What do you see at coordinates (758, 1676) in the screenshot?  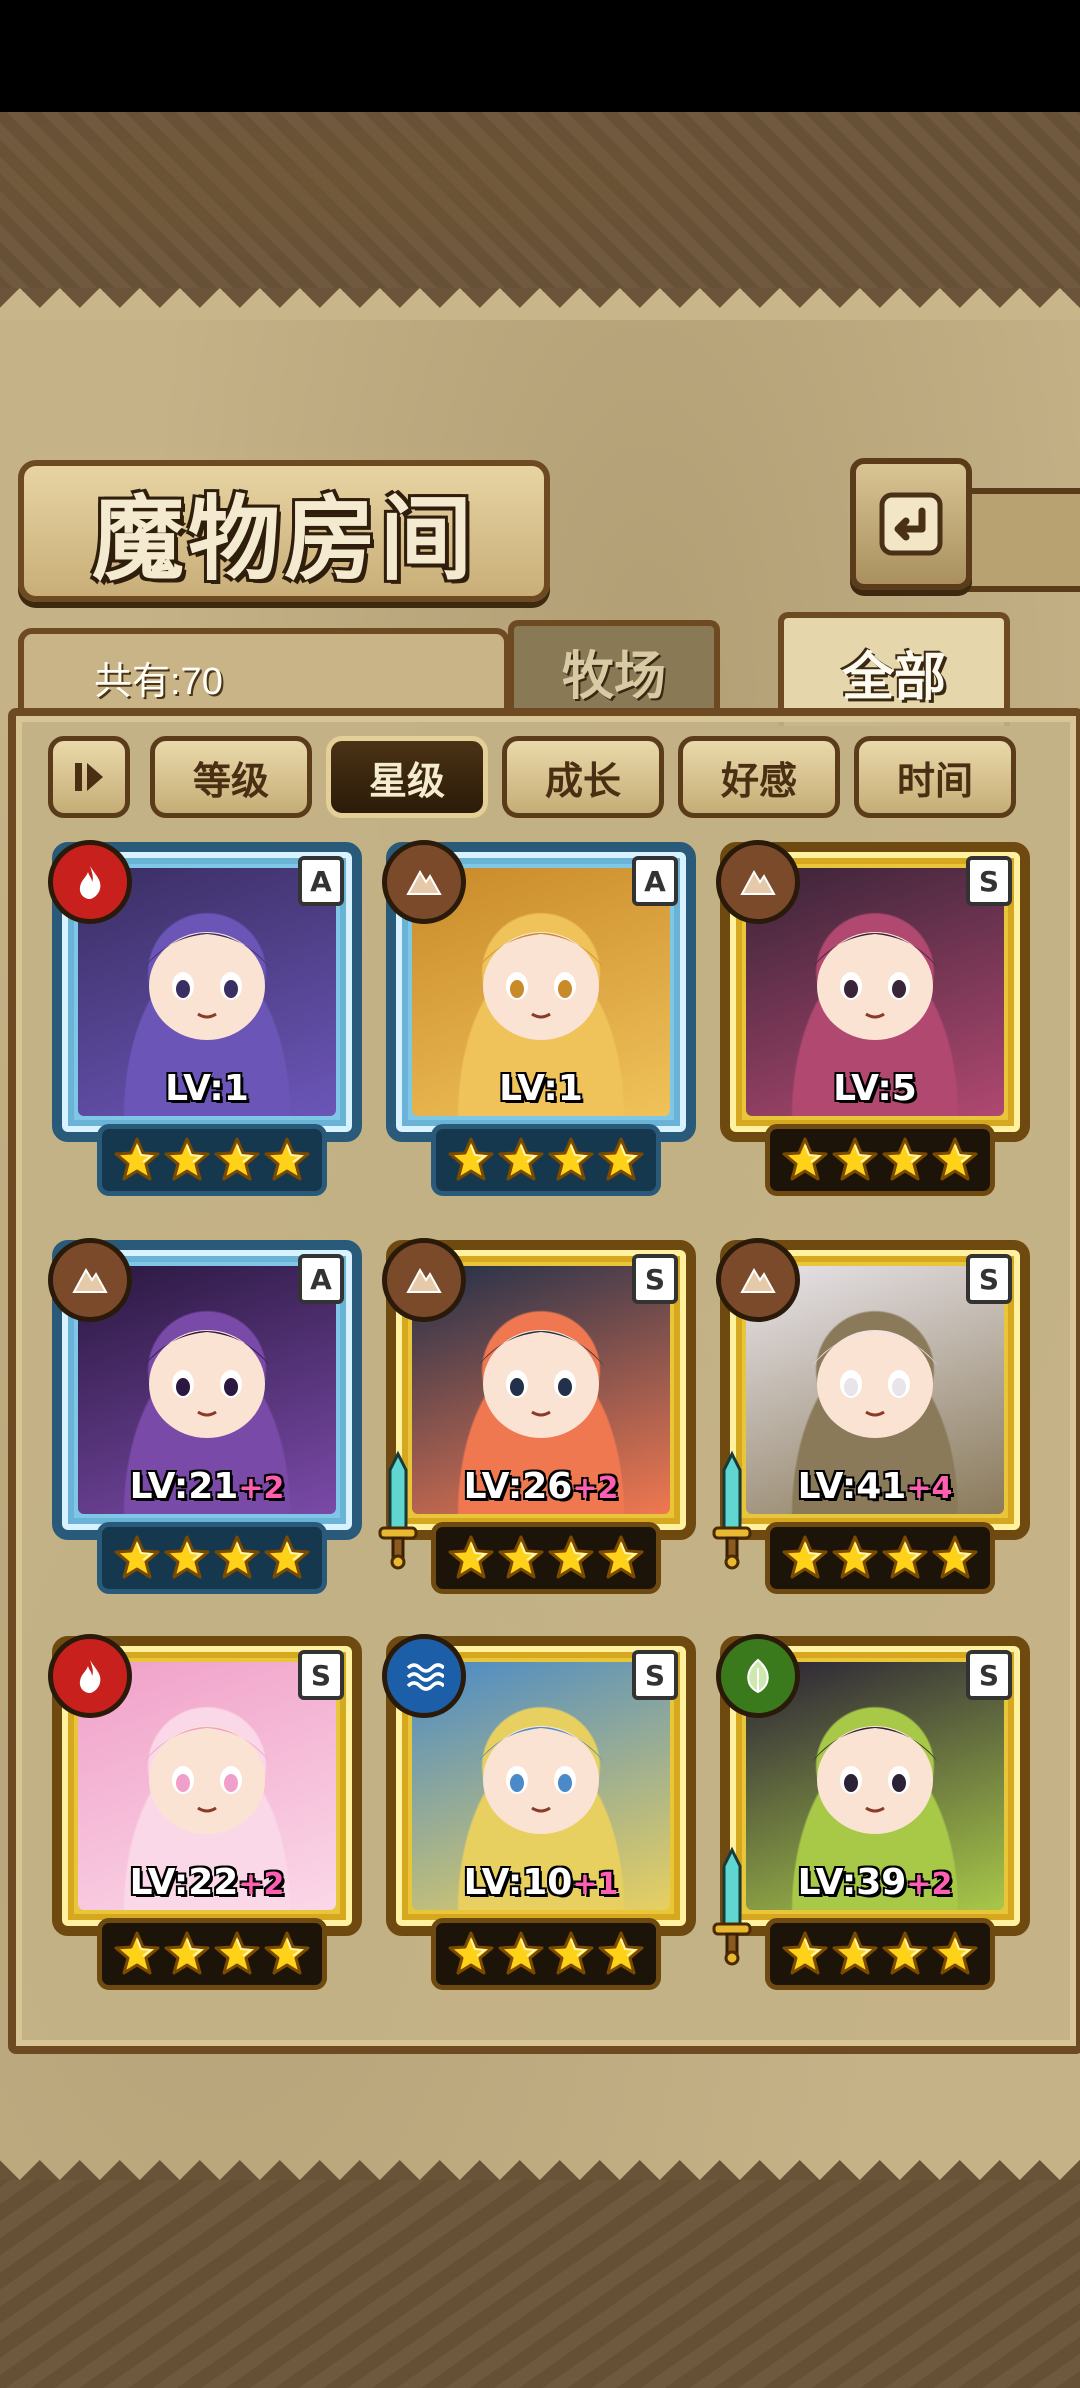 I see `wood-element-icon` at bounding box center [758, 1676].